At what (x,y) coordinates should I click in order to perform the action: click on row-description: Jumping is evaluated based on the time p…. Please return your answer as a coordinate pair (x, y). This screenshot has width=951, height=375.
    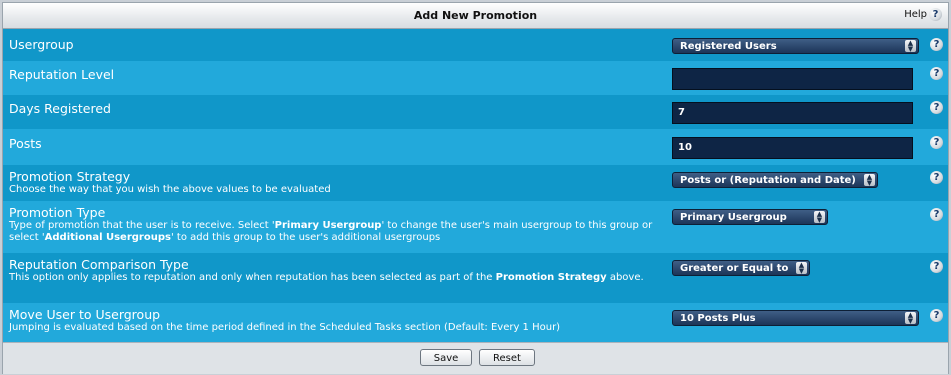
    Looking at the image, I should click on (285, 327).